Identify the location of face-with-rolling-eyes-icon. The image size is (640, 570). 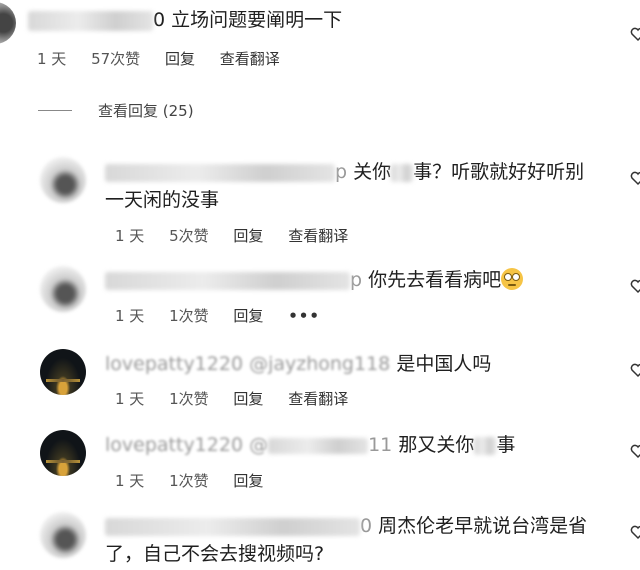
(512, 279).